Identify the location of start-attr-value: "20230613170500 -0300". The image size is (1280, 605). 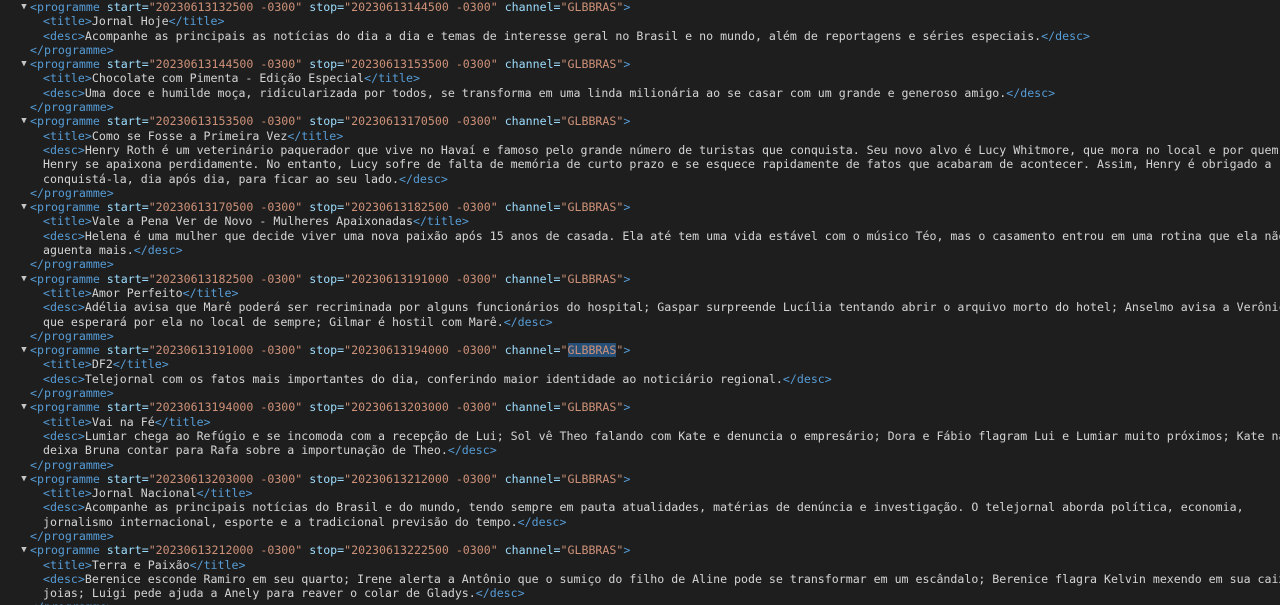
(225, 207).